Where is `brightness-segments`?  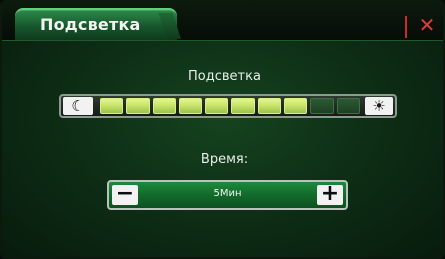 brightness-segments is located at coordinates (230, 106).